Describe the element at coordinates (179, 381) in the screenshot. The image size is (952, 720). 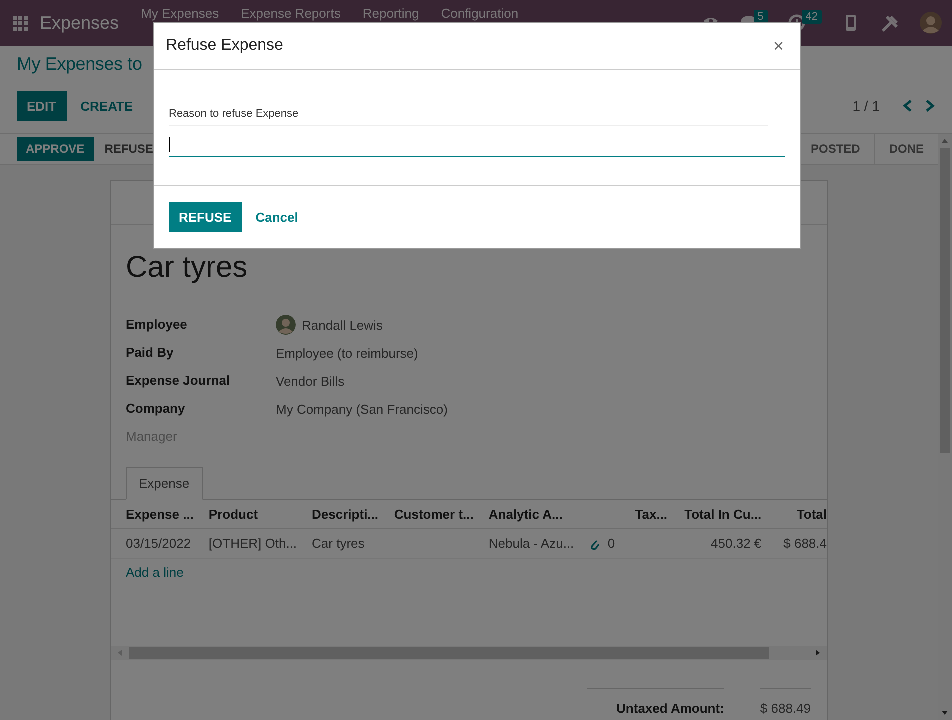
I see `field-label: Expense Journal` at that location.